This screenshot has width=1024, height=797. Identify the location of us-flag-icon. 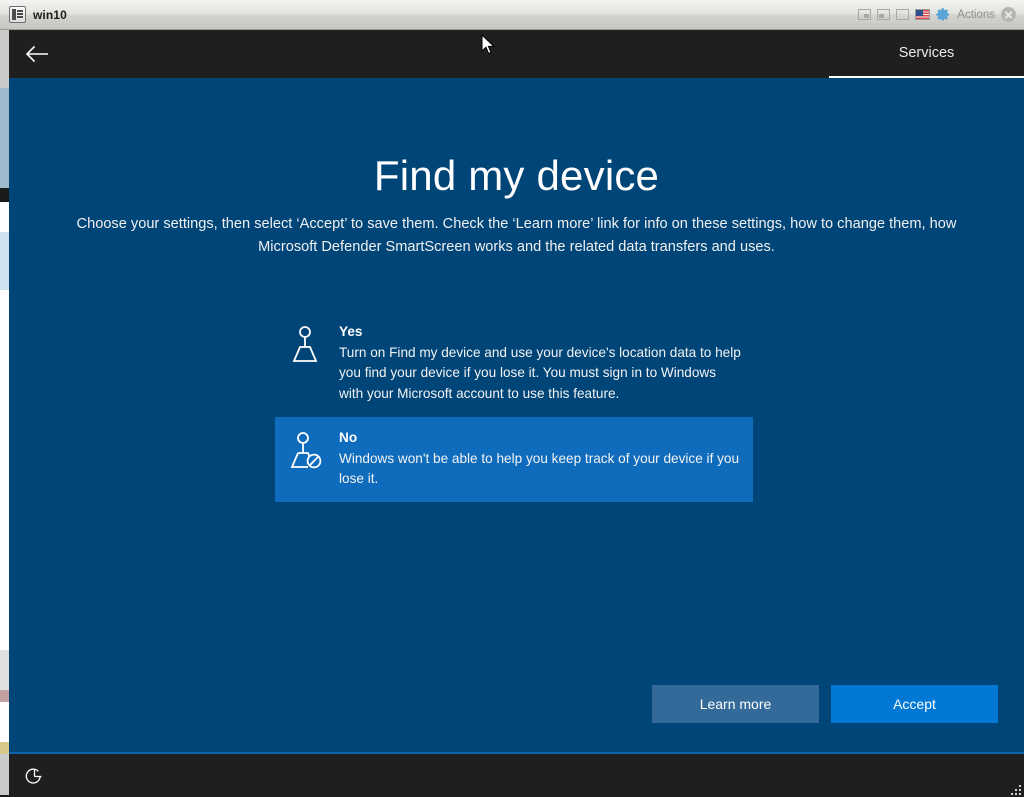
(923, 14).